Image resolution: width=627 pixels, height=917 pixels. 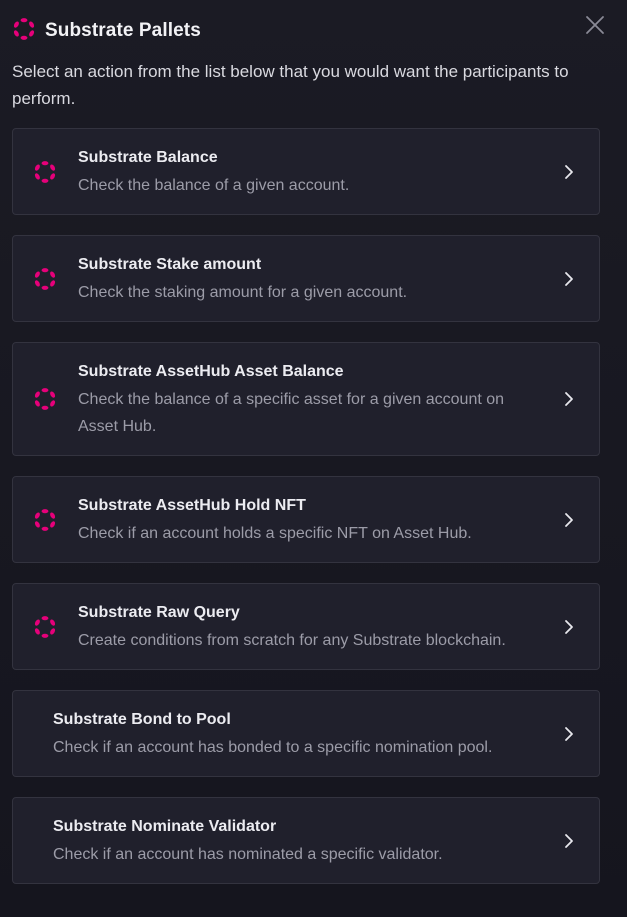 What do you see at coordinates (214, 185) in the screenshot?
I see `action-description: Check the balance of a given account.` at bounding box center [214, 185].